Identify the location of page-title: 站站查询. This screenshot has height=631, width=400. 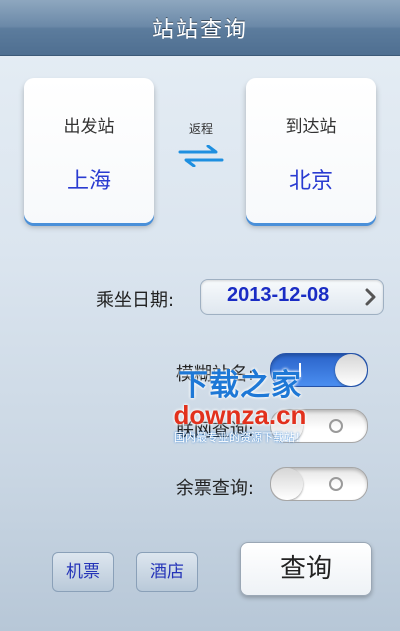
(199, 30).